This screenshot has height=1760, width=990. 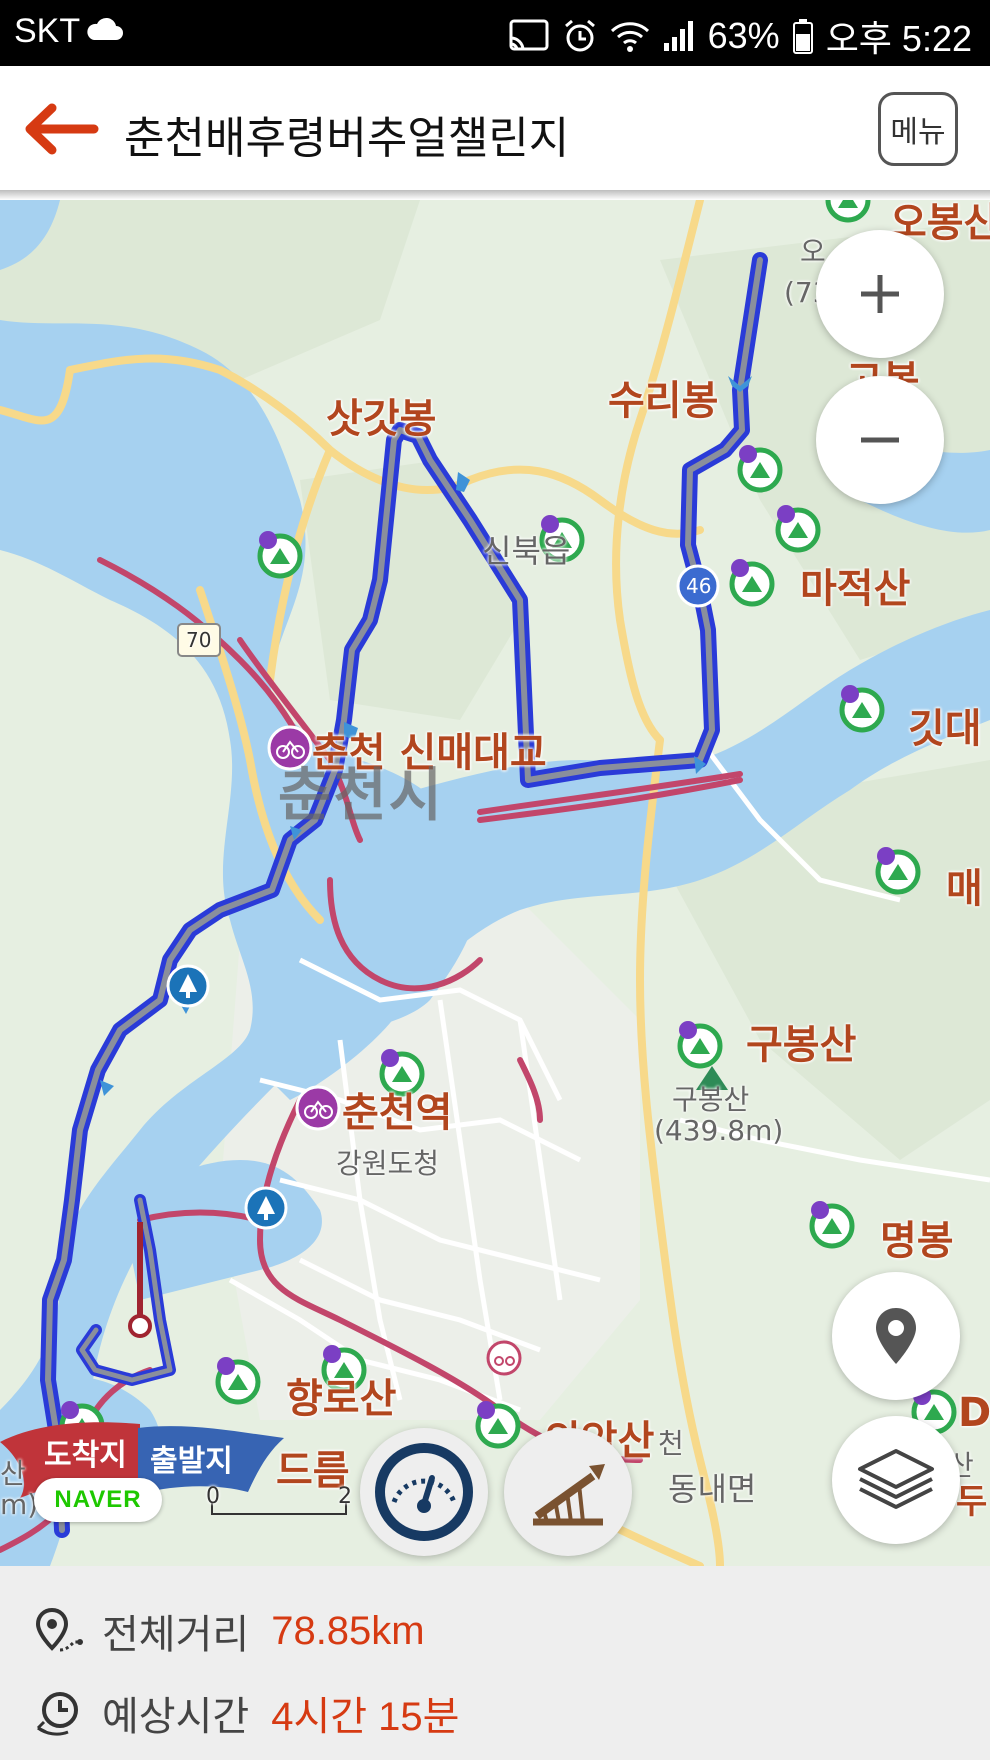 What do you see at coordinates (19, 1504) in the screenshot?
I see `map-label-left-m: m)` at bounding box center [19, 1504].